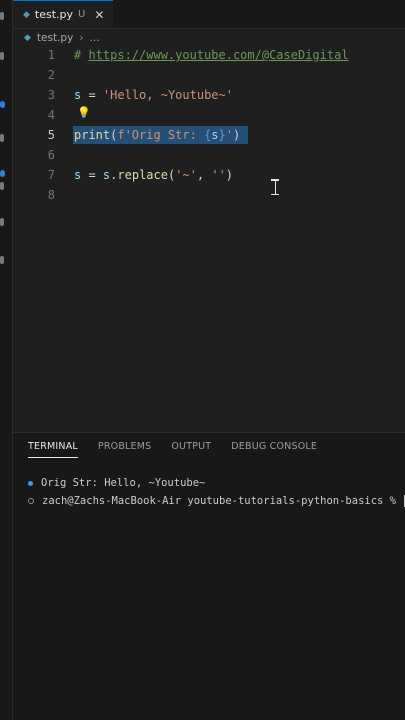 Image resolution: width=405 pixels, height=720 pixels. Describe the element at coordinates (186, 175) in the screenshot. I see `string-token: '~'` at that location.